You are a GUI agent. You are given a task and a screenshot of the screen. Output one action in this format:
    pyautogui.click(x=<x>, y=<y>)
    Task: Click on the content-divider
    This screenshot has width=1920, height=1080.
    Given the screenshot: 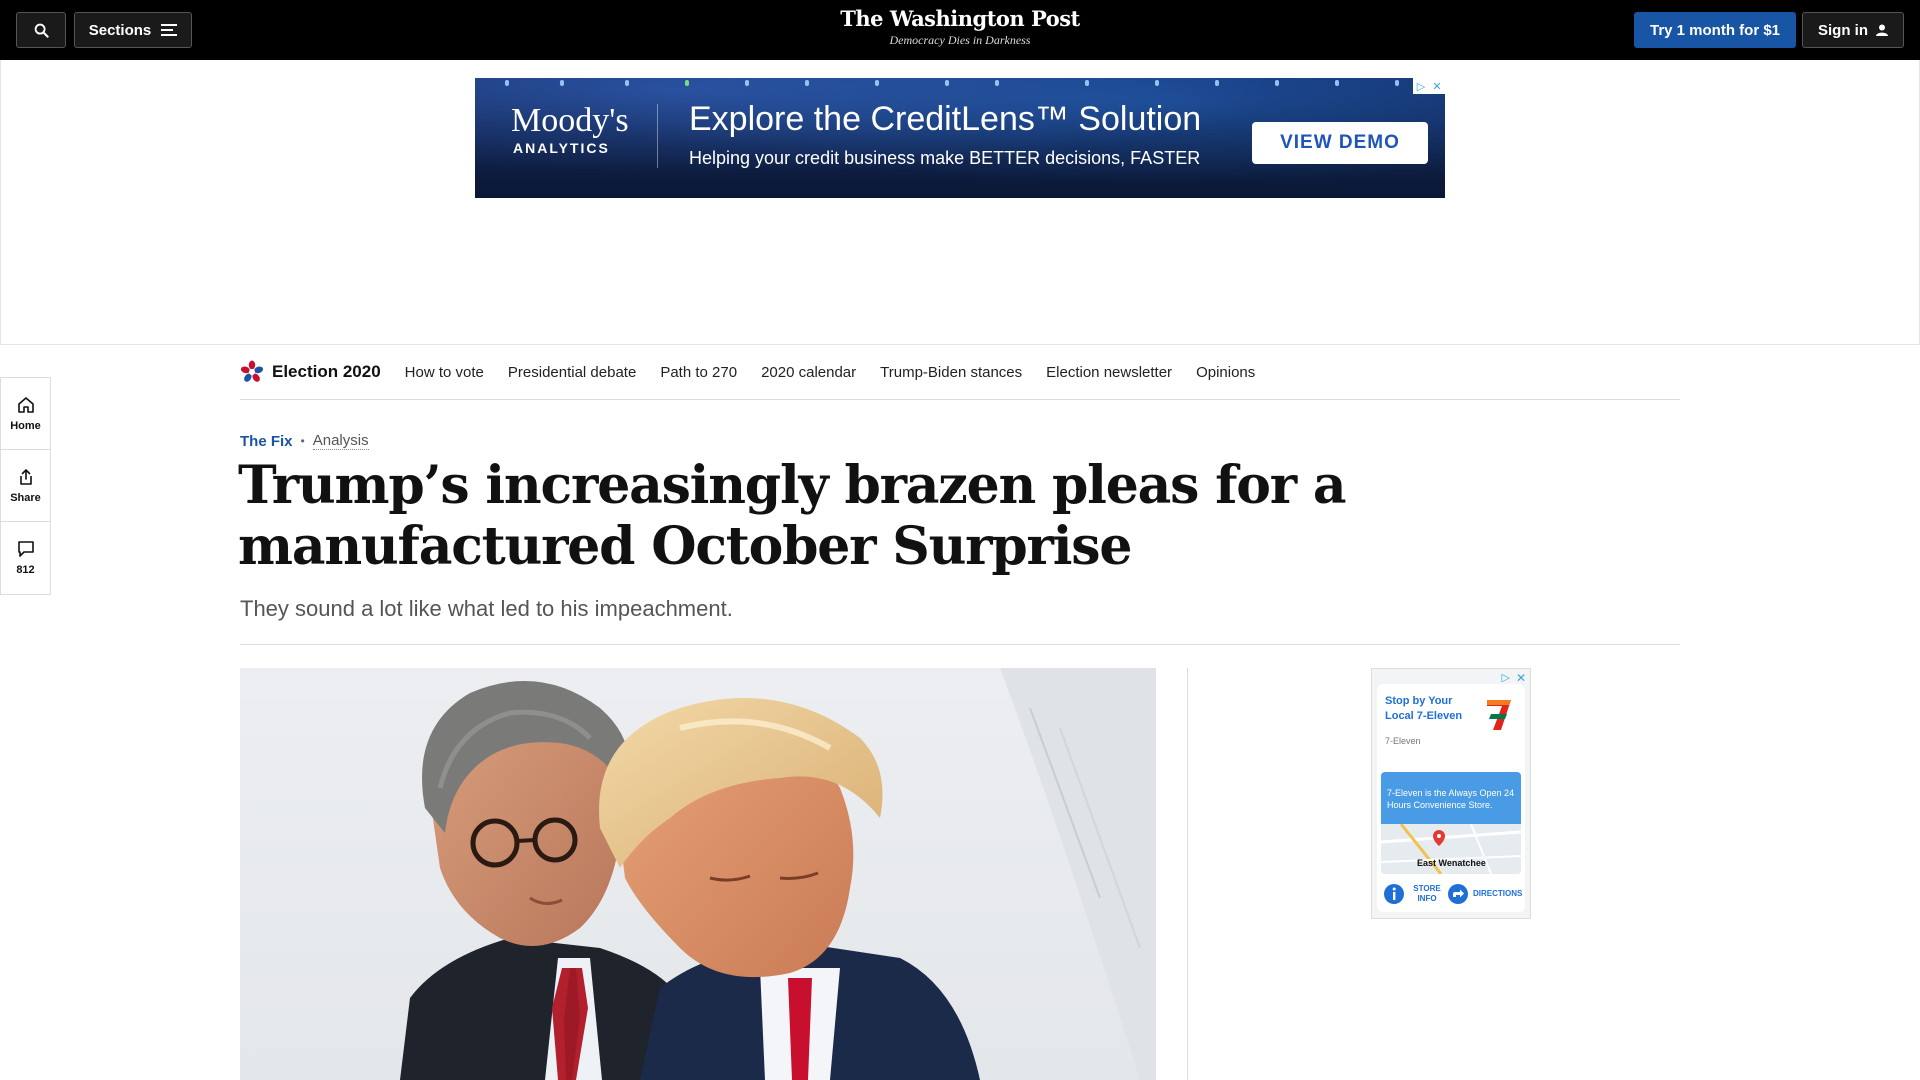 What is the action you would take?
    pyautogui.click(x=1187, y=874)
    